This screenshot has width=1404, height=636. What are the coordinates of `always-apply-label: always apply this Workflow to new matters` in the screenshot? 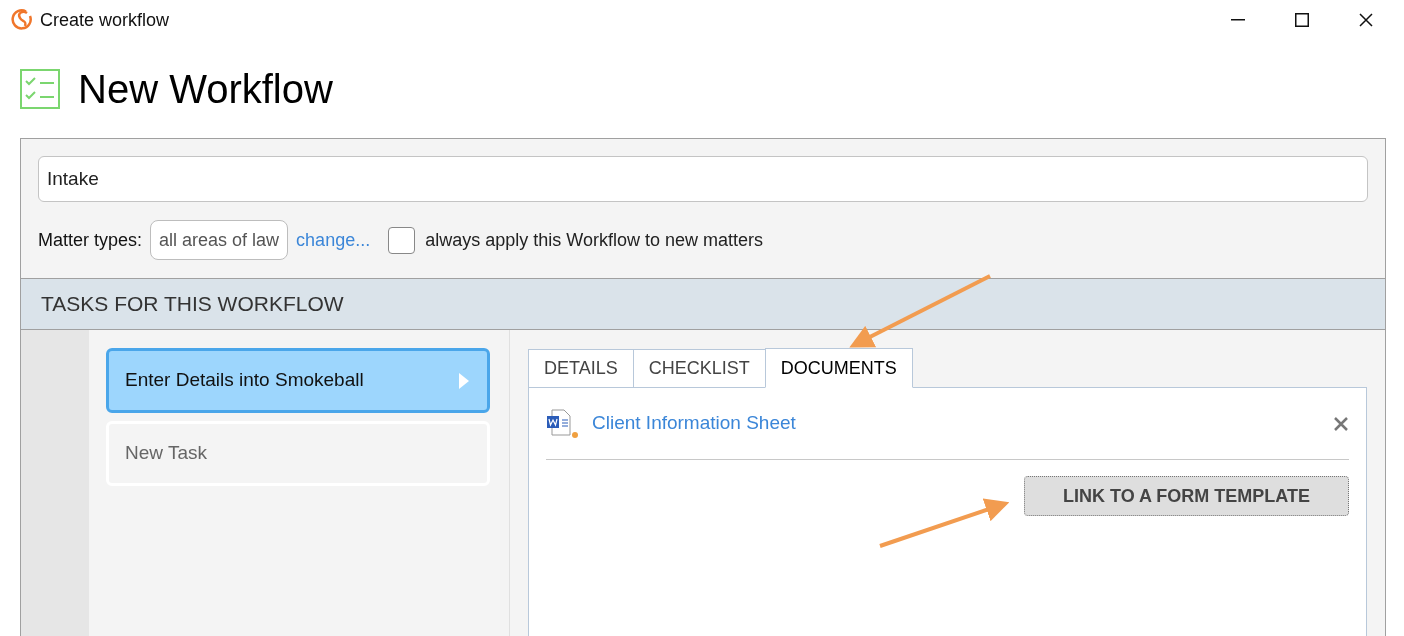 It's located at (594, 240).